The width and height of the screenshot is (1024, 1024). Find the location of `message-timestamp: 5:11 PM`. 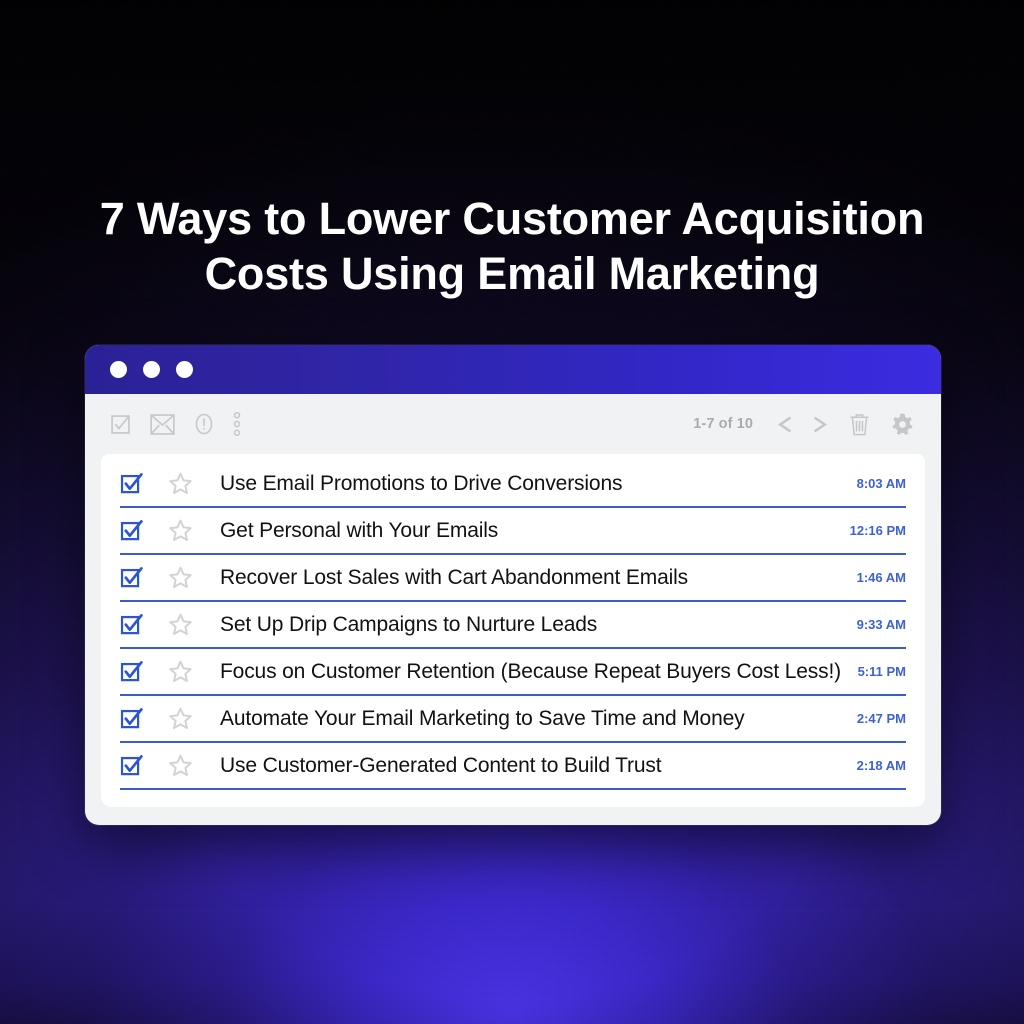

message-timestamp: 5:11 PM is located at coordinates (881, 671).